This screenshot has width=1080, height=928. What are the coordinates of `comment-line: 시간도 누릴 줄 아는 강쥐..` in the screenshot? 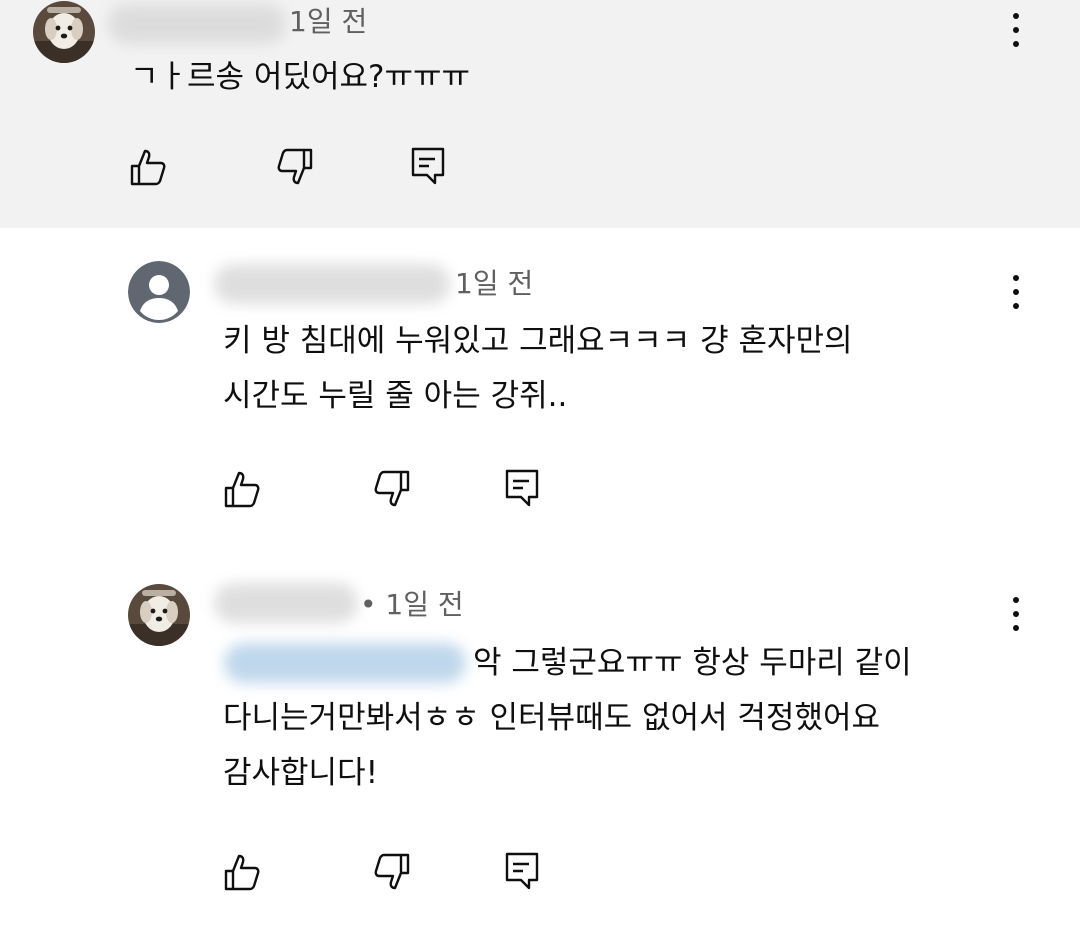 It's located at (395, 396).